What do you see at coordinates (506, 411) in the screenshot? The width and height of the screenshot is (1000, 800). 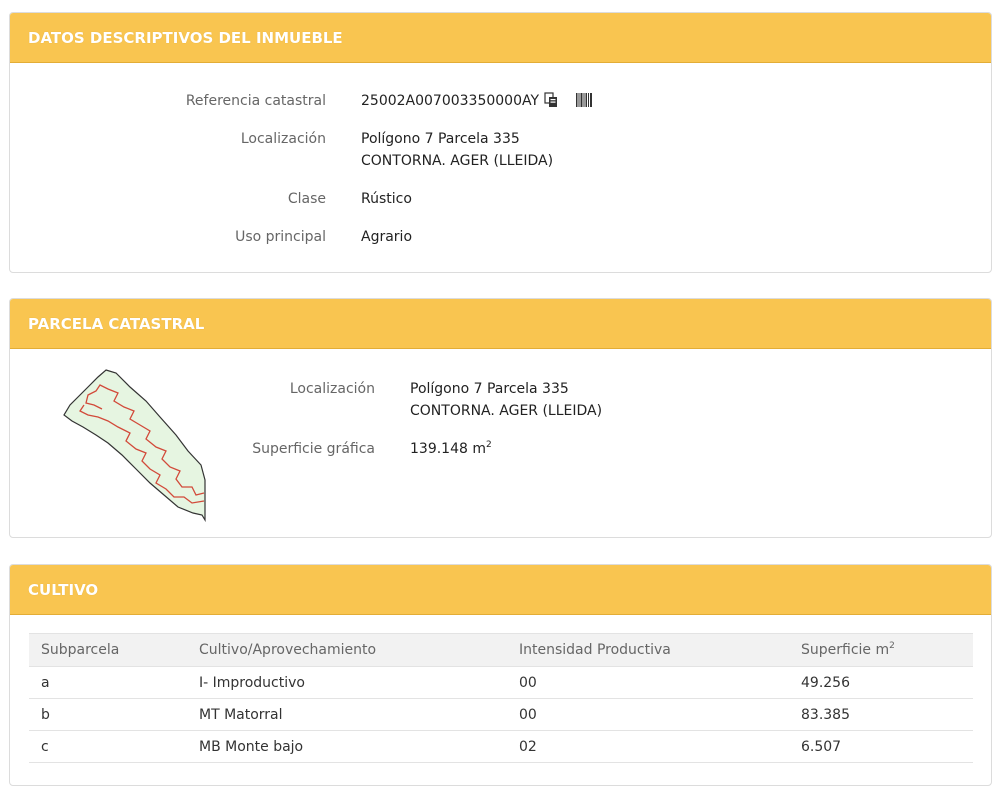 I see `parcela-localizacion-line2: CONTORNA. AGER (LLEIDA)` at bounding box center [506, 411].